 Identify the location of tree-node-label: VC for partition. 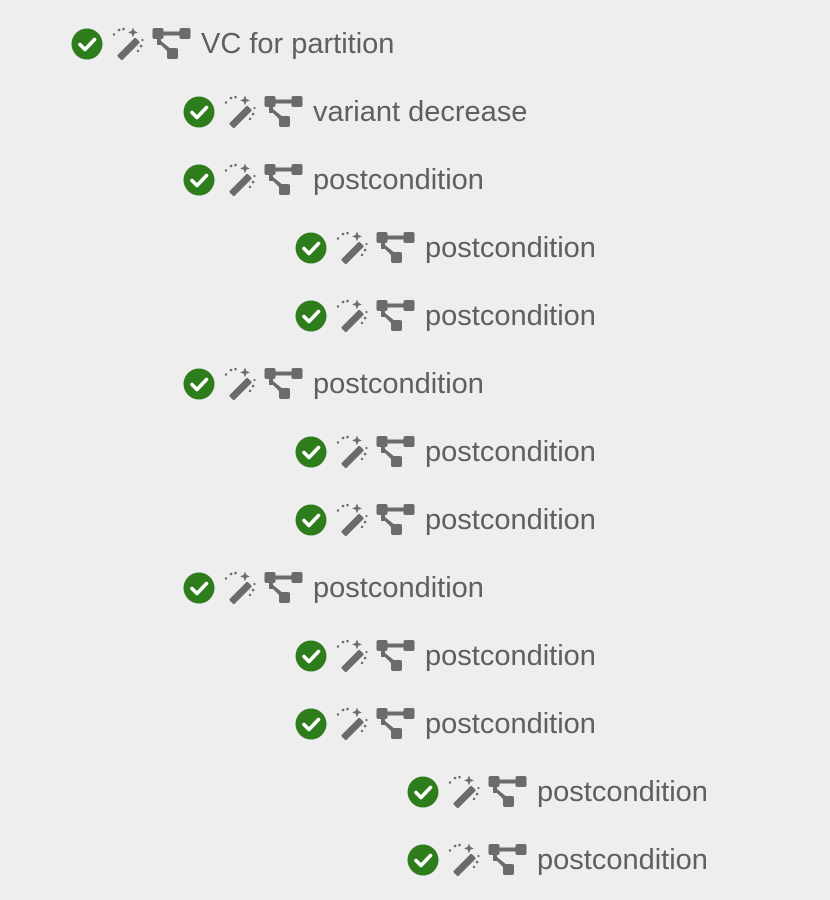
(297, 44).